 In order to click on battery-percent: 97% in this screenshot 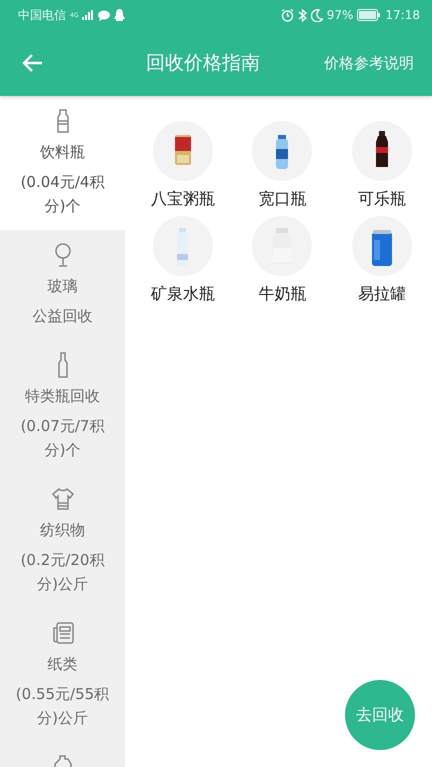, I will do `click(340, 15)`.